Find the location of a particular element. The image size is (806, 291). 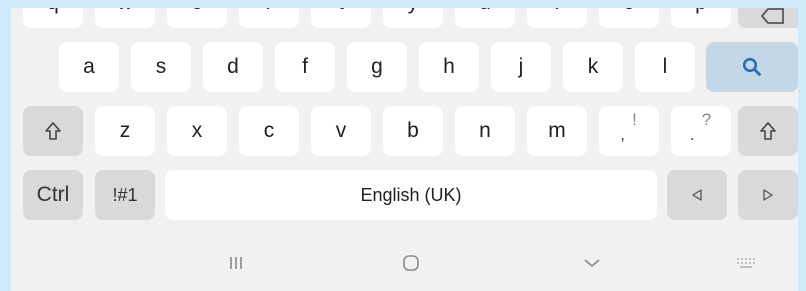

space-bar: English (UK) is located at coordinates (411, 195).